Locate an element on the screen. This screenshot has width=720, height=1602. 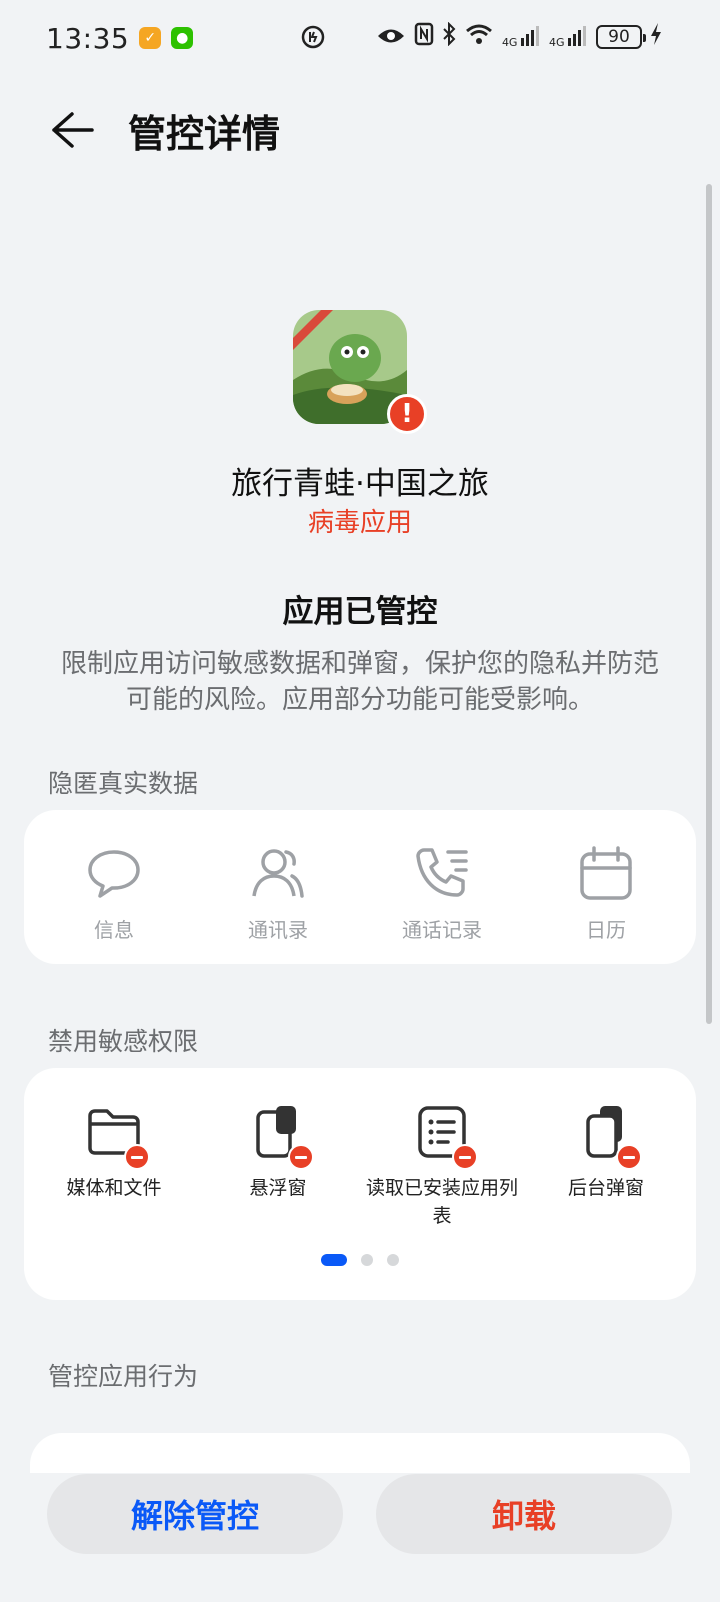
section-title-behavior: 管控应用行为 is located at coordinates (123, 1376).